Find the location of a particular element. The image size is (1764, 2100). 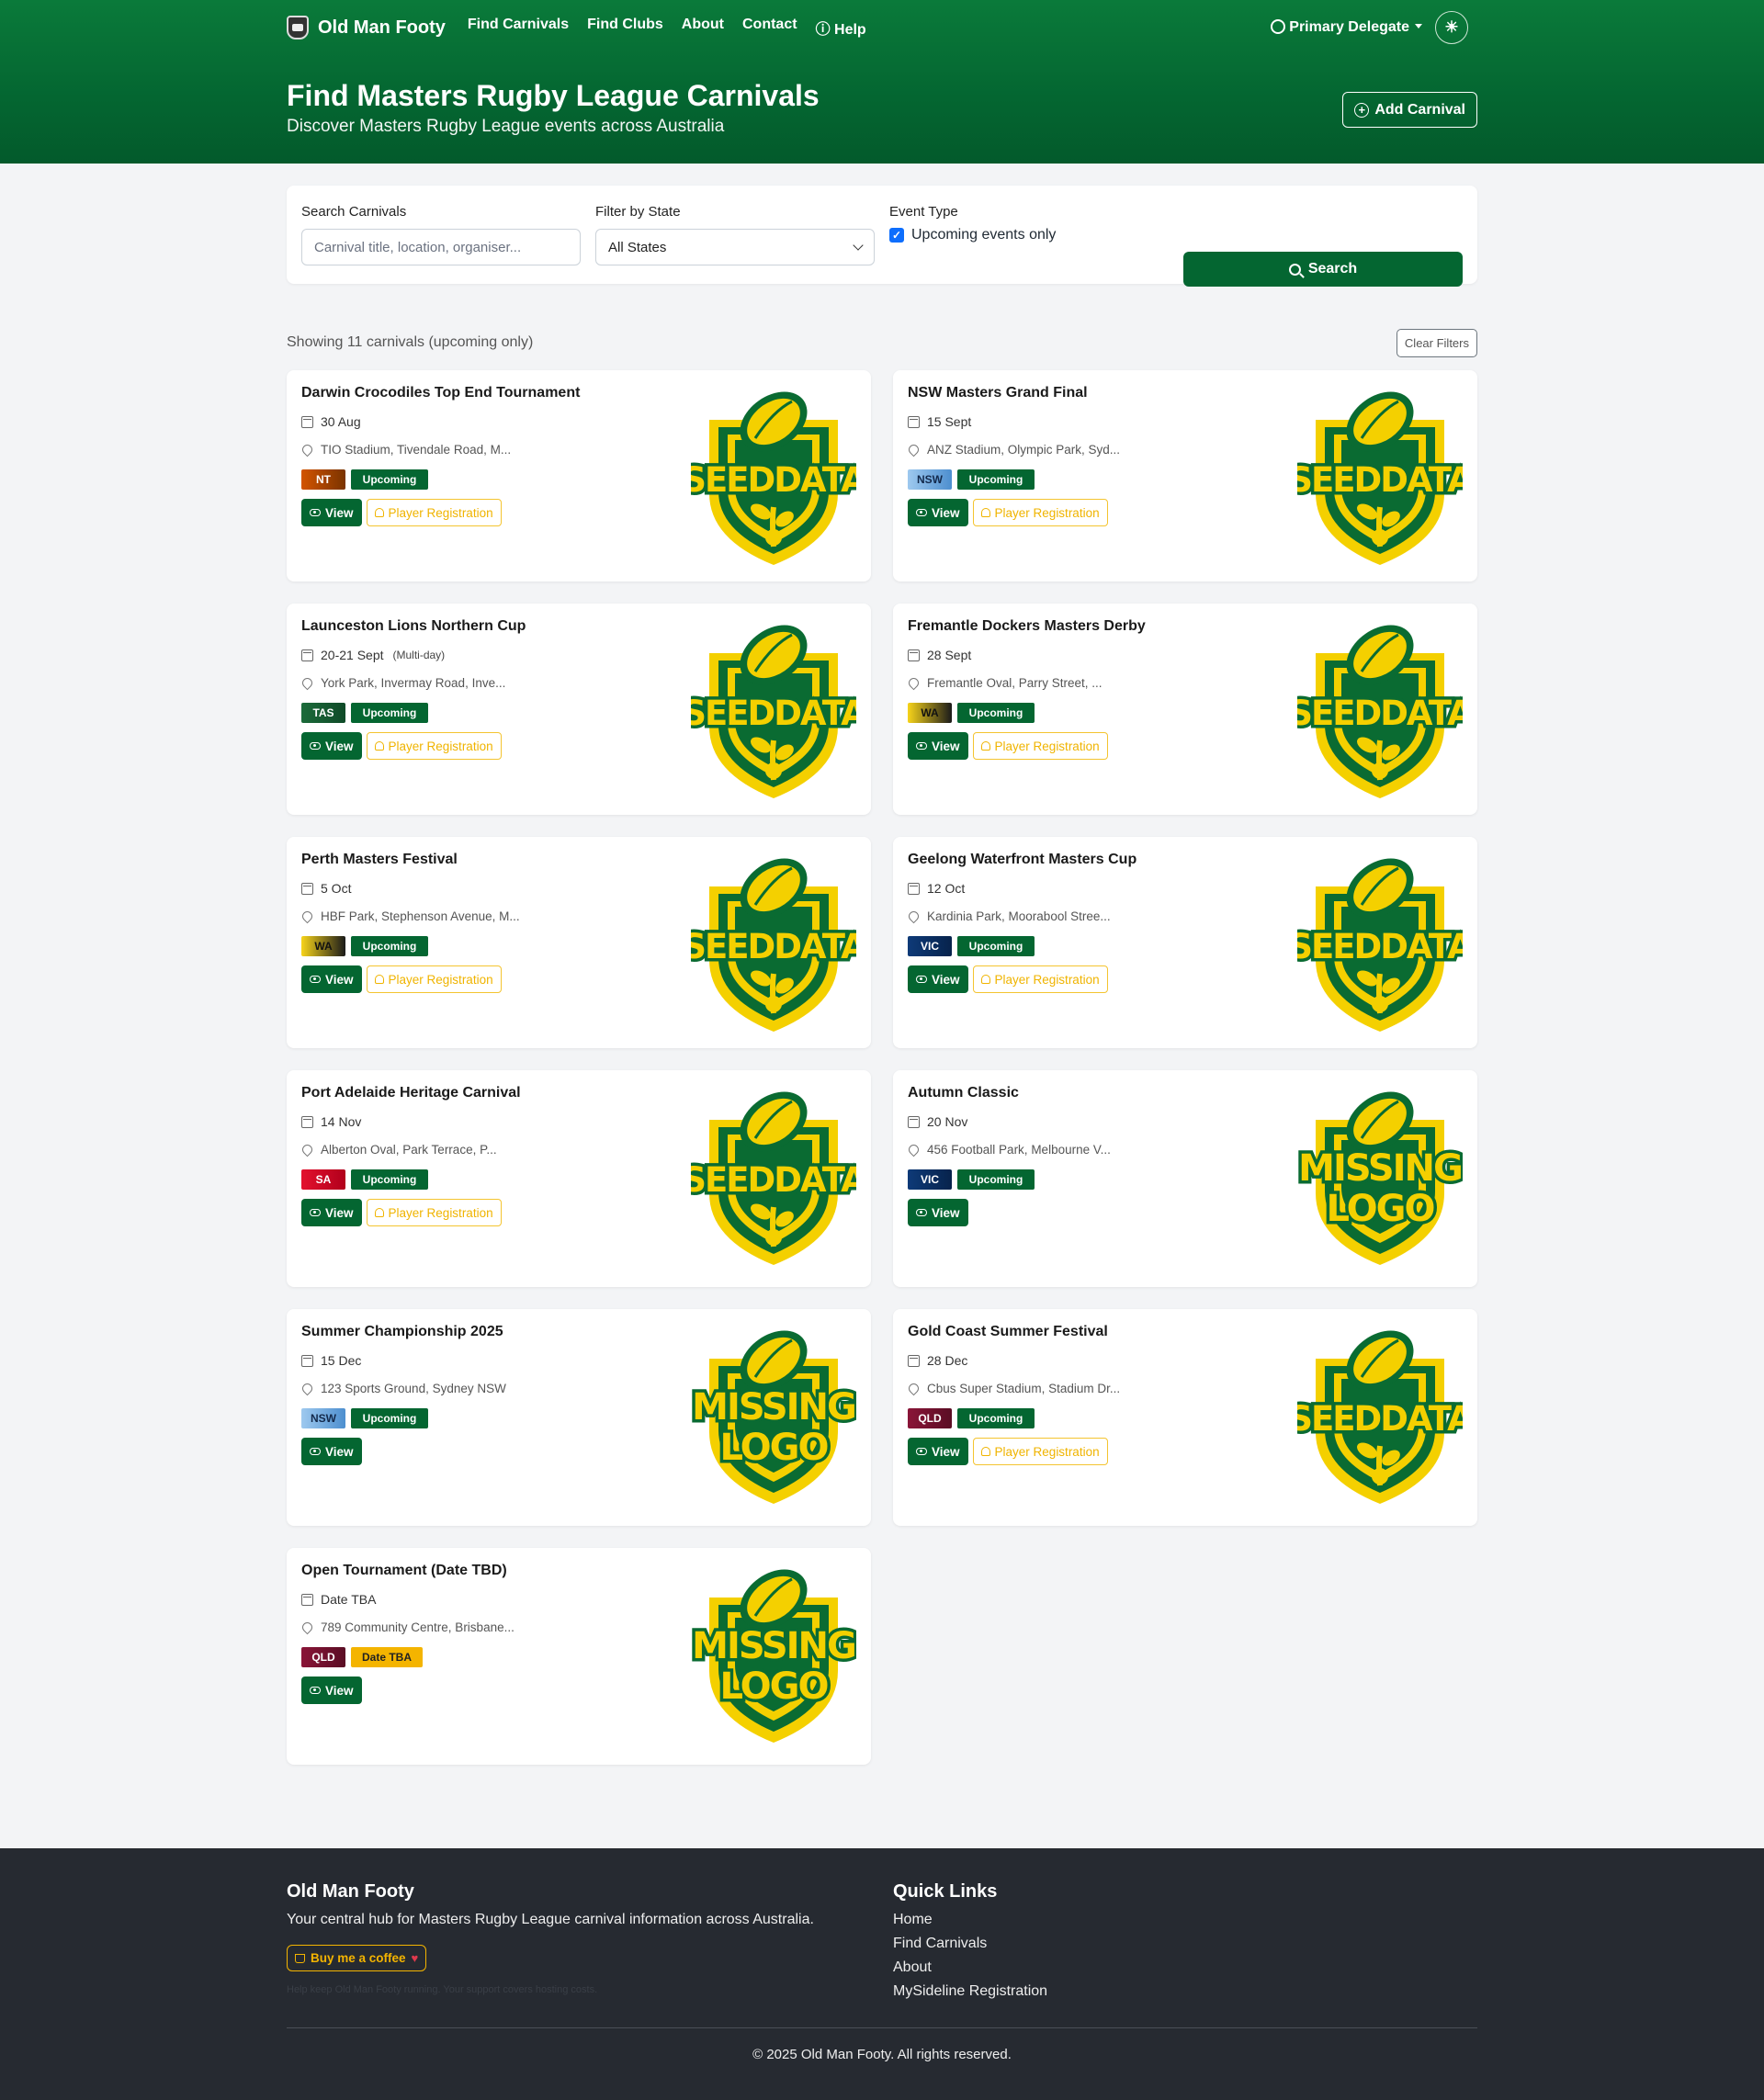

upcoming-checkbox-row: ✓ Upcoming events only is located at coordinates (1029, 235).